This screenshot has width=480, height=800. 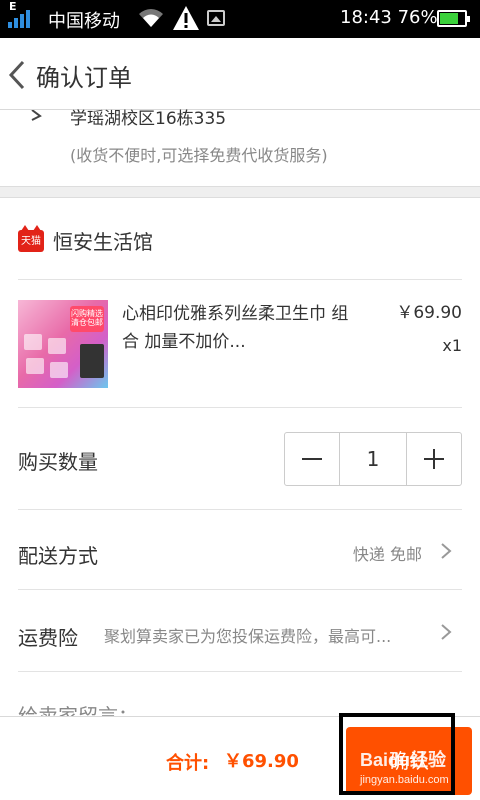 I want to click on carrier-name: 中国移动, so click(x=84, y=21).